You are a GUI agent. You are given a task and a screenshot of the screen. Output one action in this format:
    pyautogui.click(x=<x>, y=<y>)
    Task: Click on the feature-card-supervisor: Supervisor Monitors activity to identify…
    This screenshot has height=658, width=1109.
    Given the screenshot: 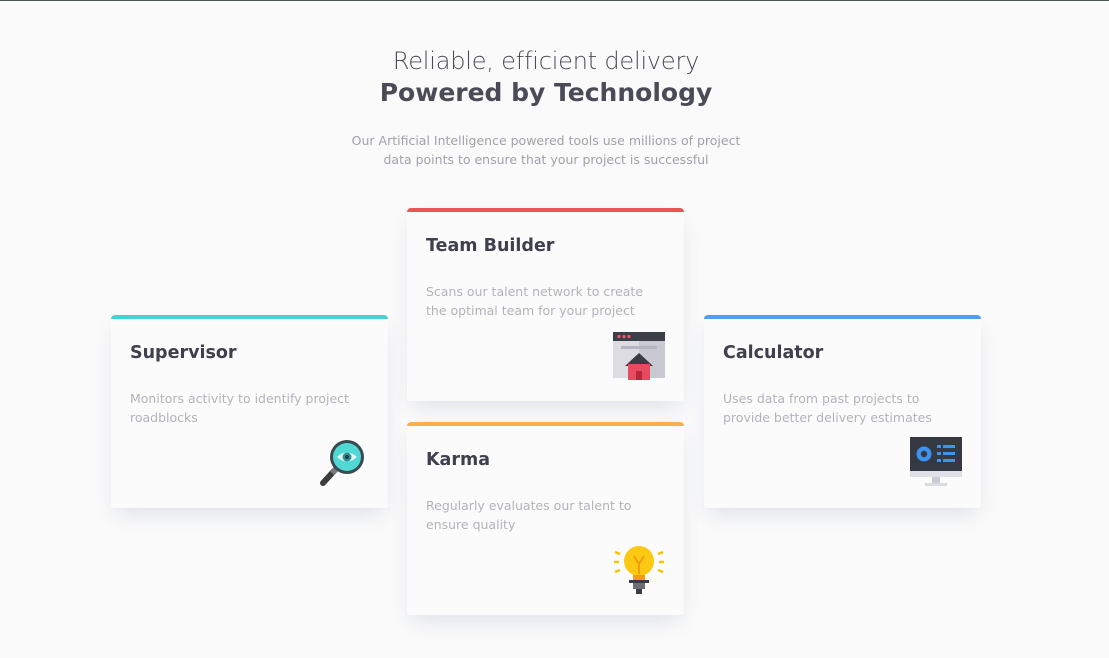 What is the action you would take?
    pyautogui.click(x=249, y=411)
    